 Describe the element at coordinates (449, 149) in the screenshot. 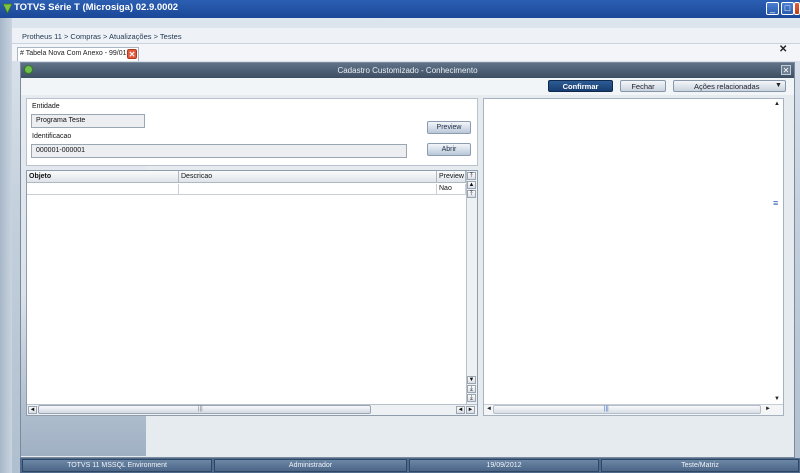

I see `open-button: Abrir` at that location.